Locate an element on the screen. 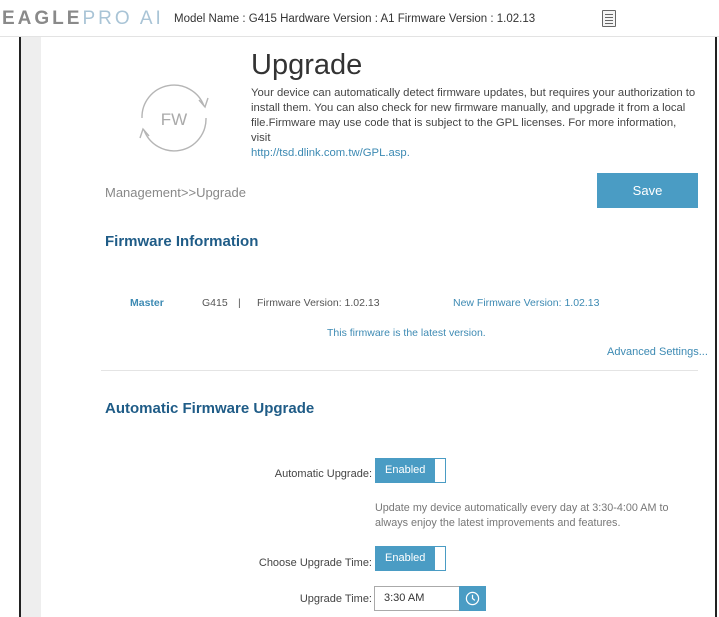 Image resolution: width=719 pixels, height=617 pixels. firmware-refresh-icon: FW is located at coordinates (174, 118).